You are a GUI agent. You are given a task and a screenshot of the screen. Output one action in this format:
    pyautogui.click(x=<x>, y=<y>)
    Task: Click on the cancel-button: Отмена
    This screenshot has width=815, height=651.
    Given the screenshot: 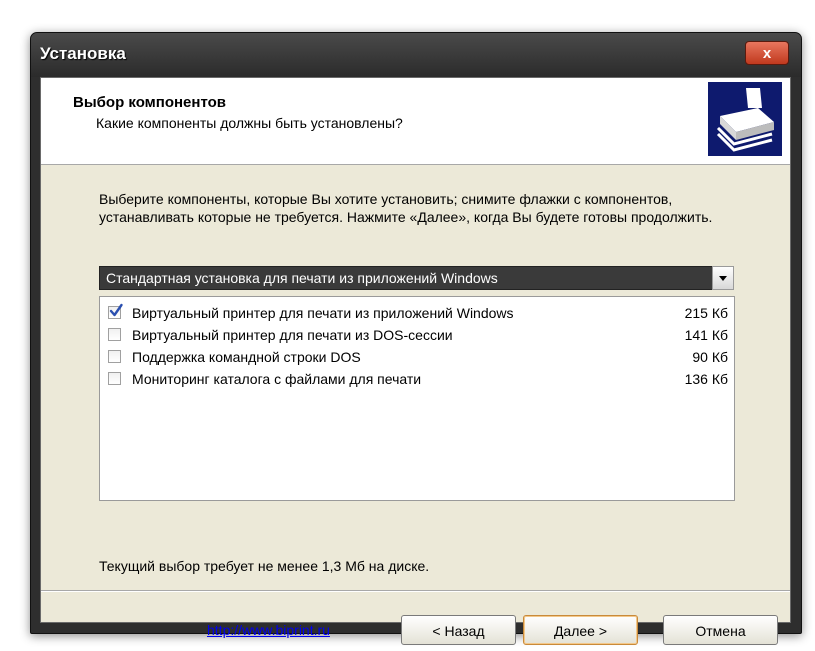 What is the action you would take?
    pyautogui.click(x=720, y=630)
    